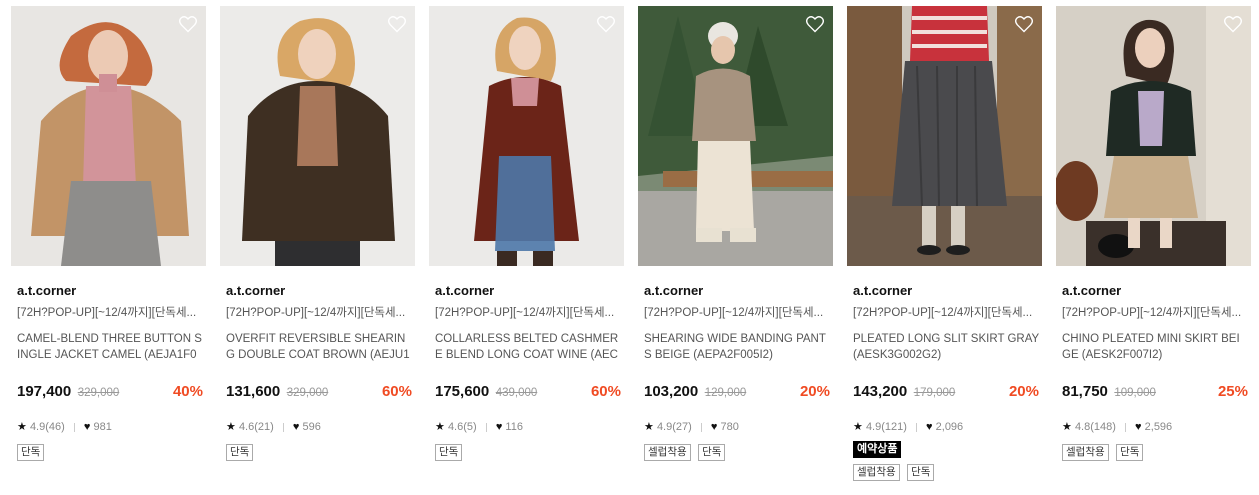 The image size is (1259, 495). What do you see at coordinates (44, 391) in the screenshot?
I see `sale-price: 197,400` at bounding box center [44, 391].